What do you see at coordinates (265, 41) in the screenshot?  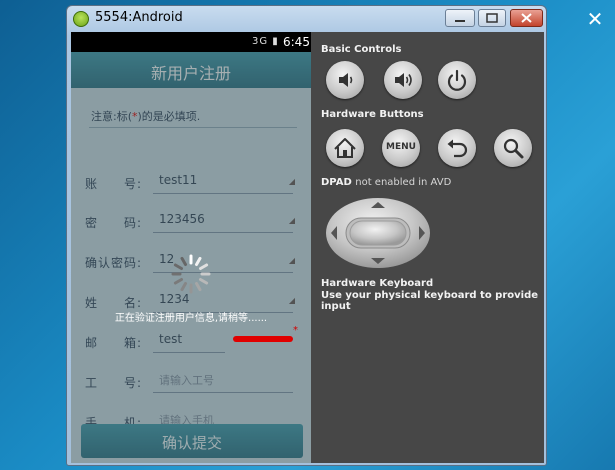 I see `signal-battery-icon: 3G ▮` at bounding box center [265, 41].